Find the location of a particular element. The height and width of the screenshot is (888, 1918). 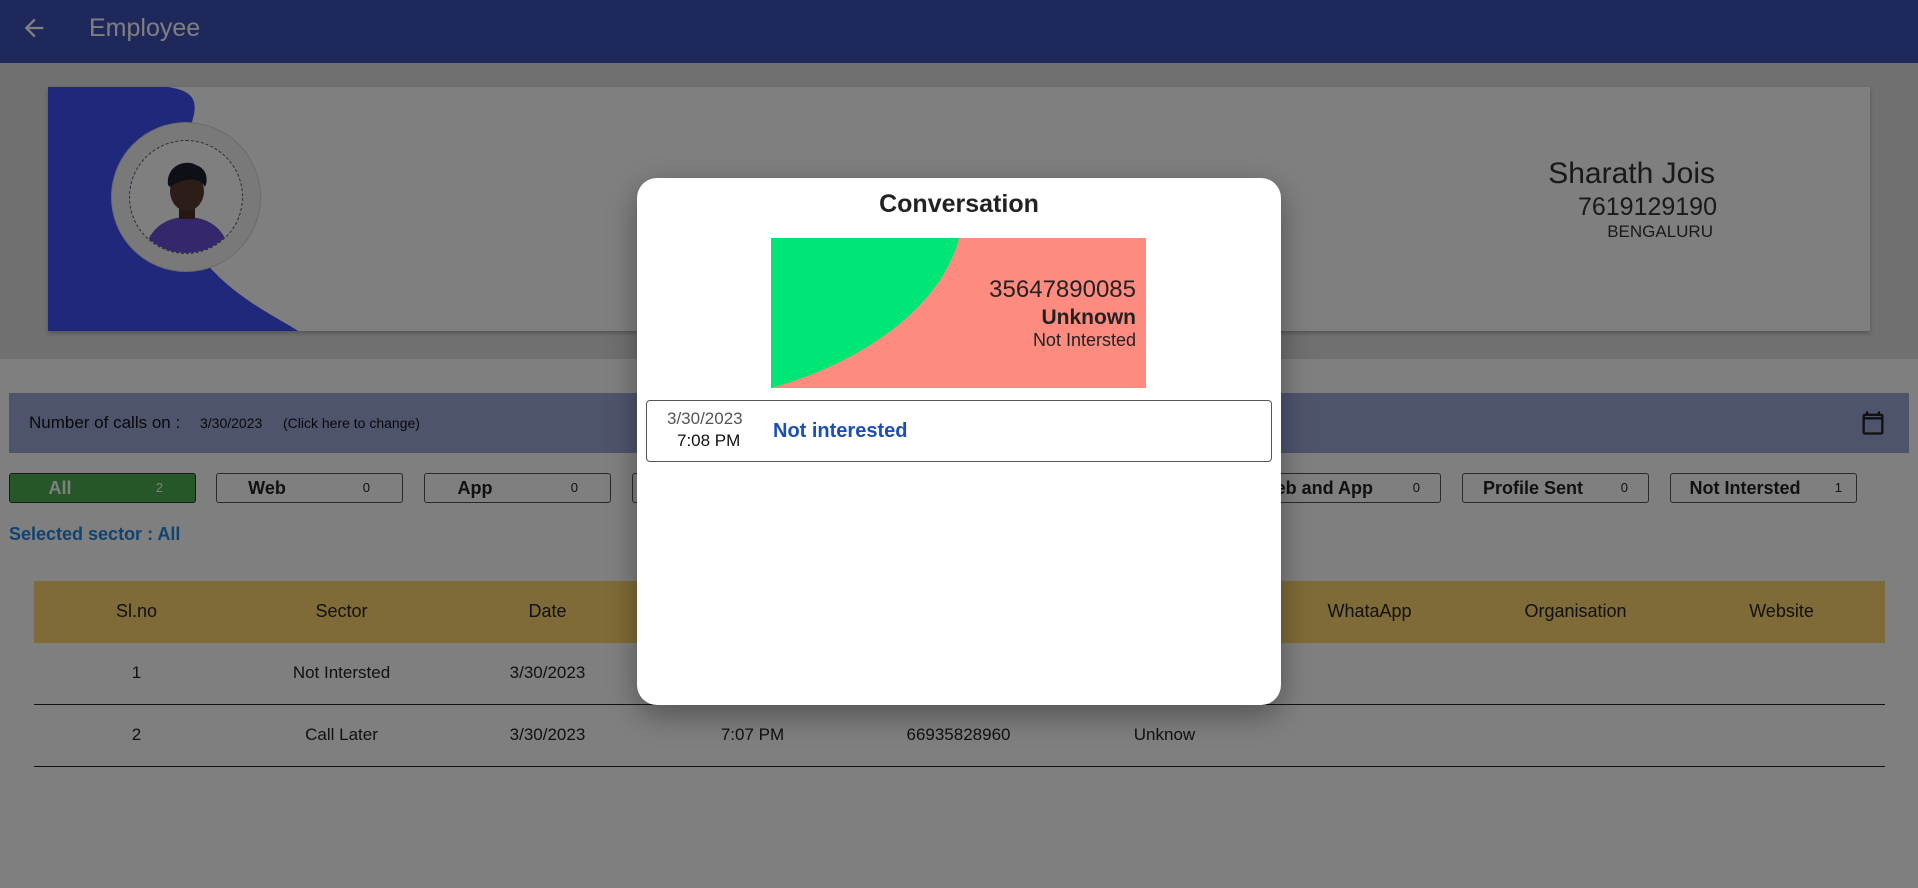

contact-number: 35647890085 is located at coordinates (1062, 289).